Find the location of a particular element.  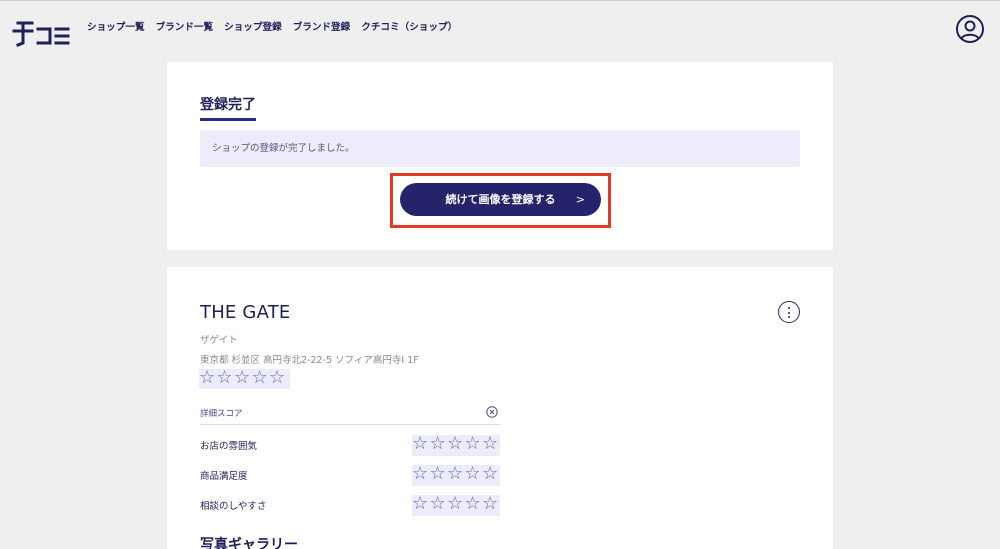

shop-address: 東京都 杉並区 高円寺北2-22-5 ソフィア高円寺Ⅰ 1F is located at coordinates (309, 360).